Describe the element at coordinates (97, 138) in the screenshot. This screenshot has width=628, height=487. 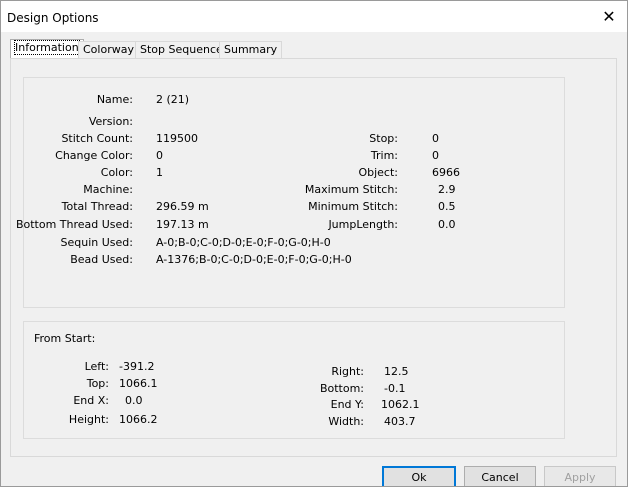
I see `stitch-count-label: Stitch Count:` at that location.